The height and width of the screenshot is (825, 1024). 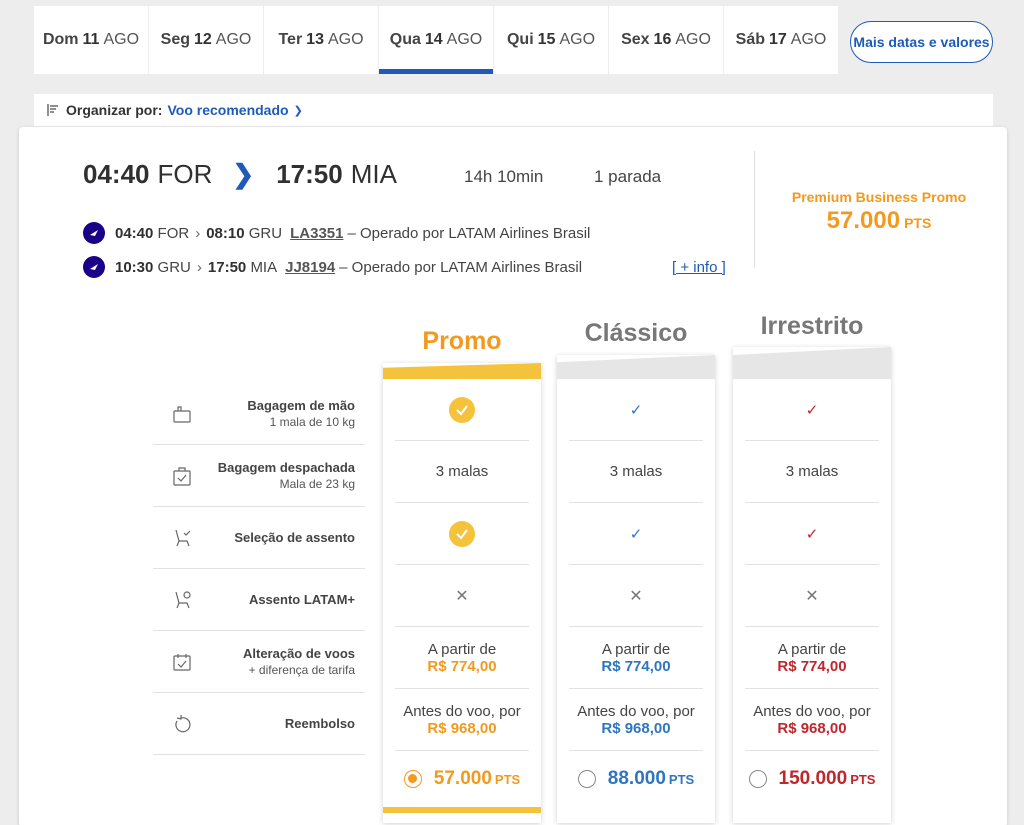 I want to click on seat-plus-icon, so click(x=183, y=599).